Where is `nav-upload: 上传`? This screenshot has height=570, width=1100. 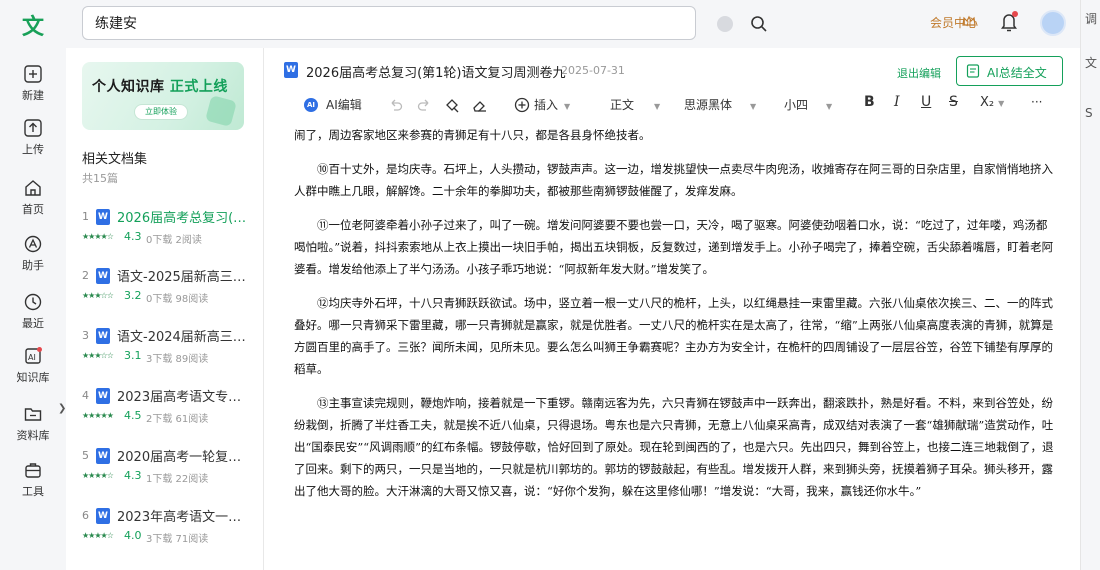
nav-upload: 上传 is located at coordinates (33, 143).